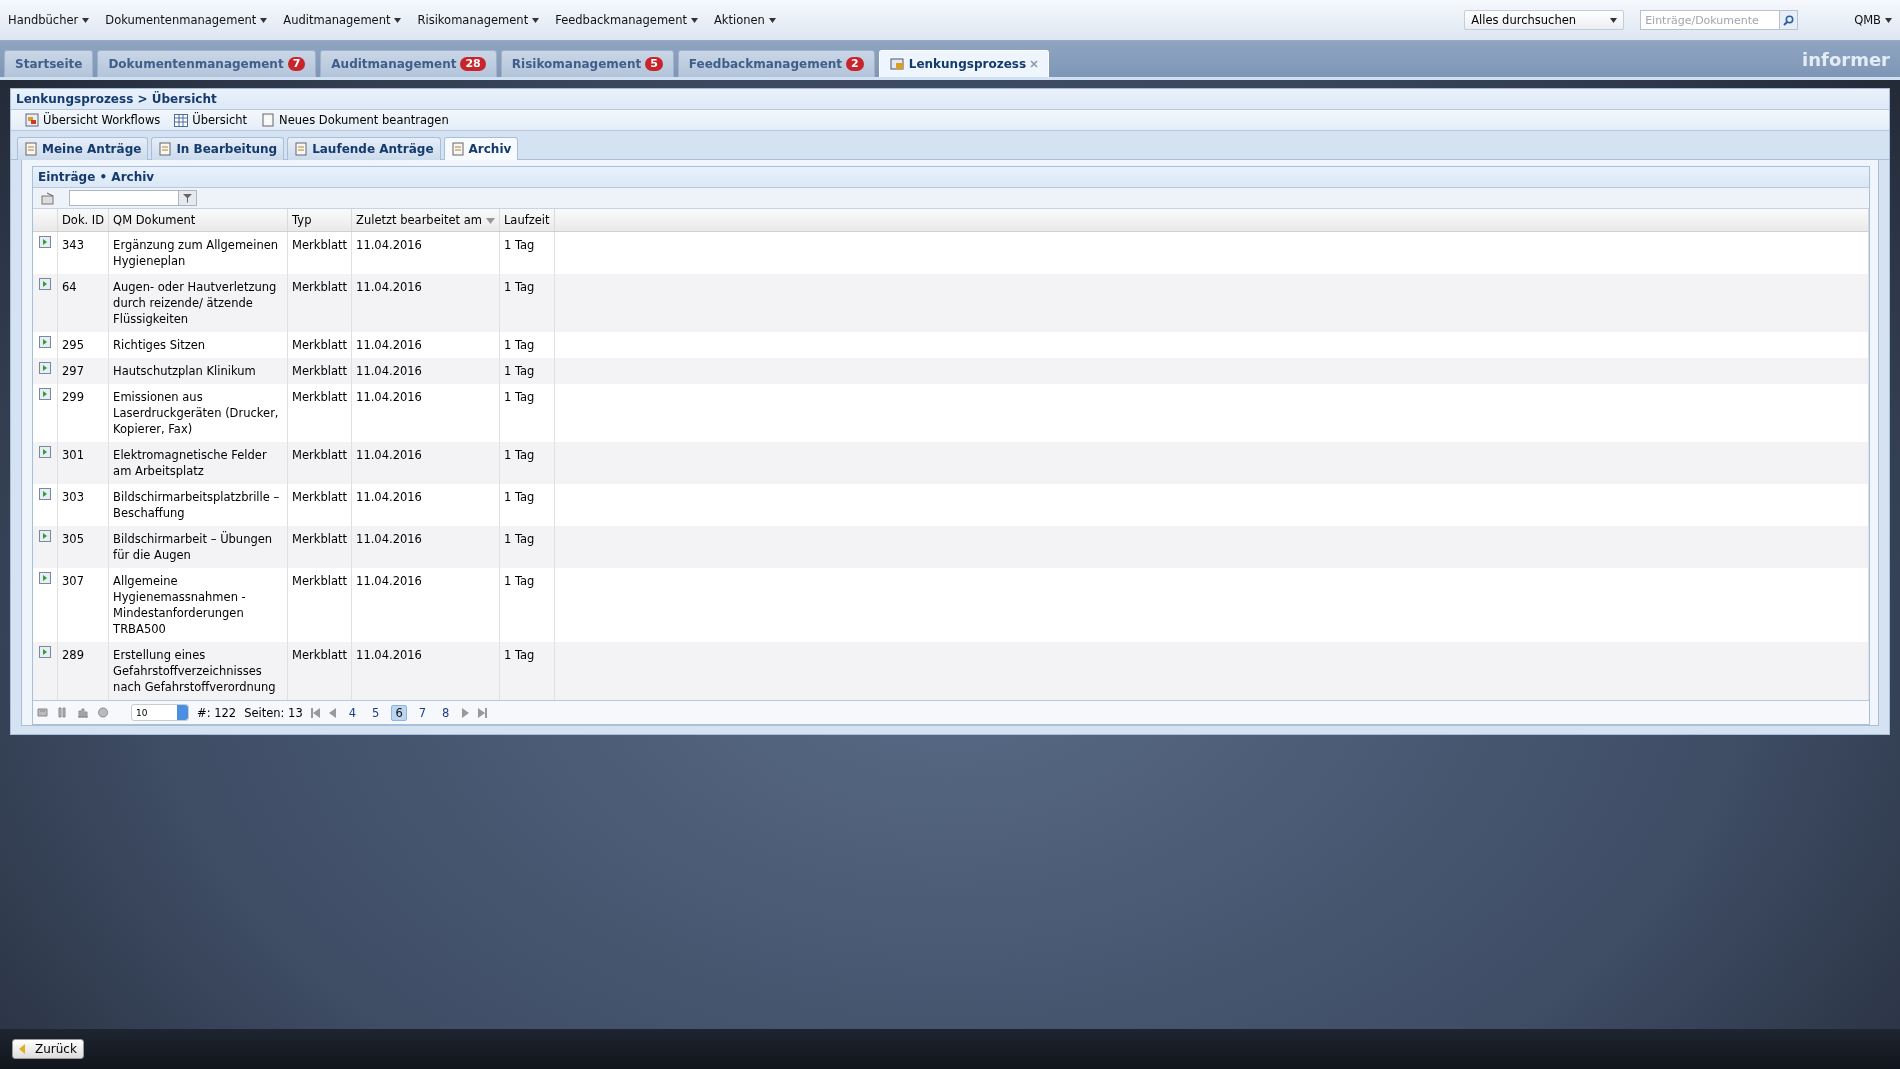  What do you see at coordinates (587, 63) in the screenshot?
I see `module-tab: Risikomanagement 5` at bounding box center [587, 63].